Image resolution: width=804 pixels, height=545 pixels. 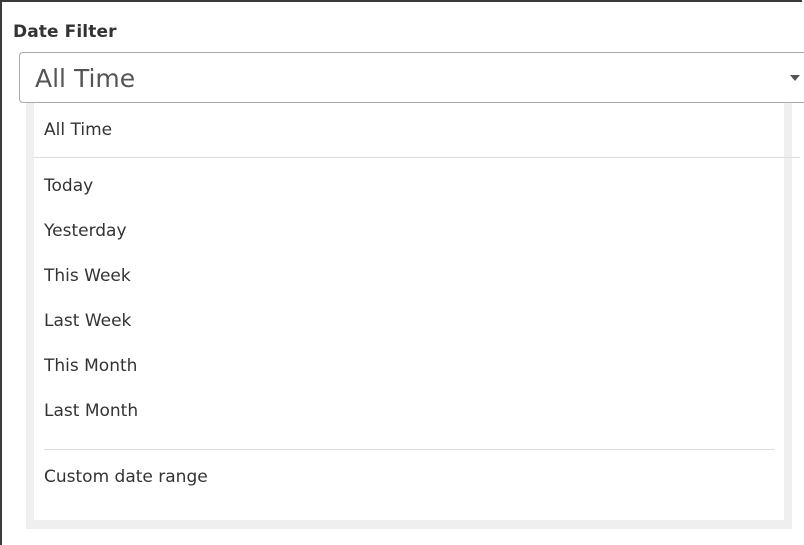 What do you see at coordinates (65, 32) in the screenshot?
I see `date-filter-label: Date Filter` at bounding box center [65, 32].